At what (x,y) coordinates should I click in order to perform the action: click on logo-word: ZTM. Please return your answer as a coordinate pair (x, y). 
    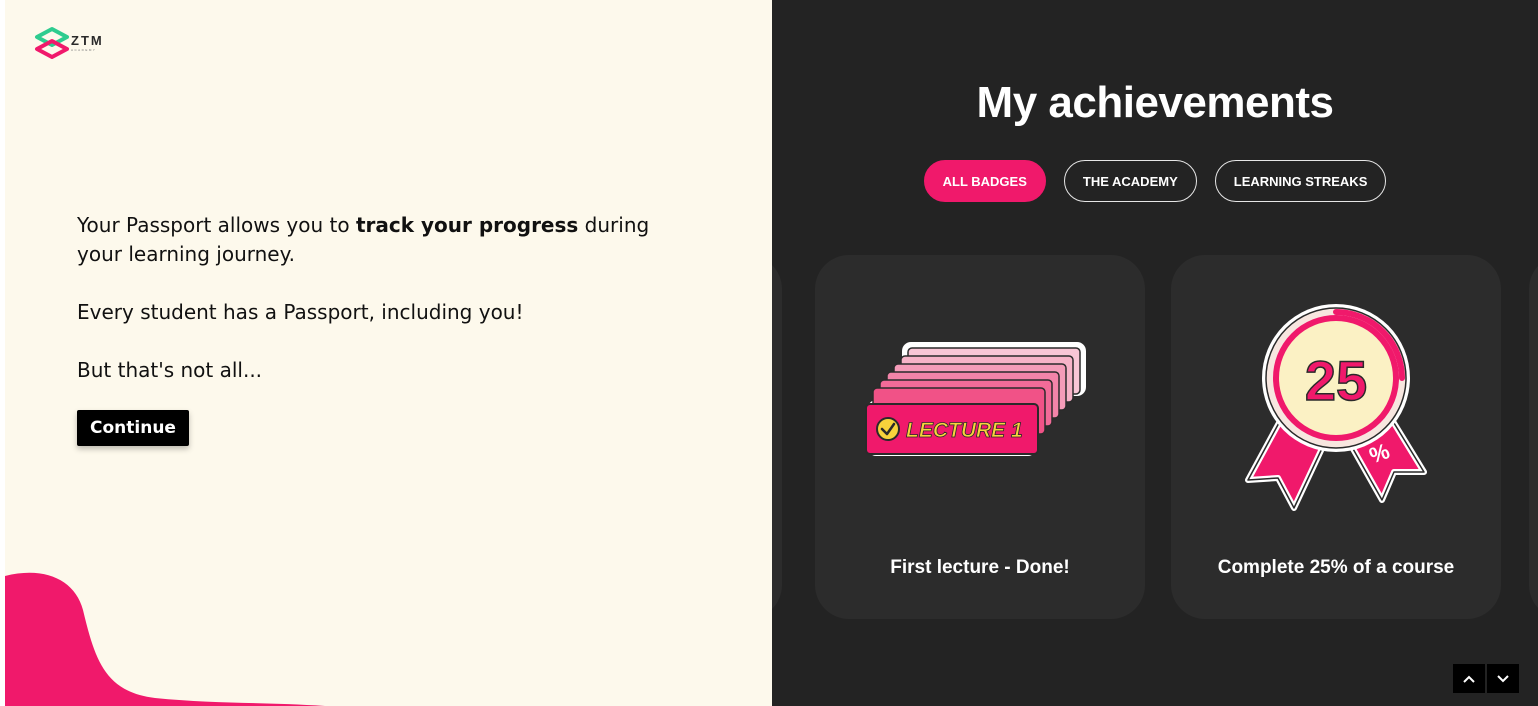
    Looking at the image, I should click on (87, 40).